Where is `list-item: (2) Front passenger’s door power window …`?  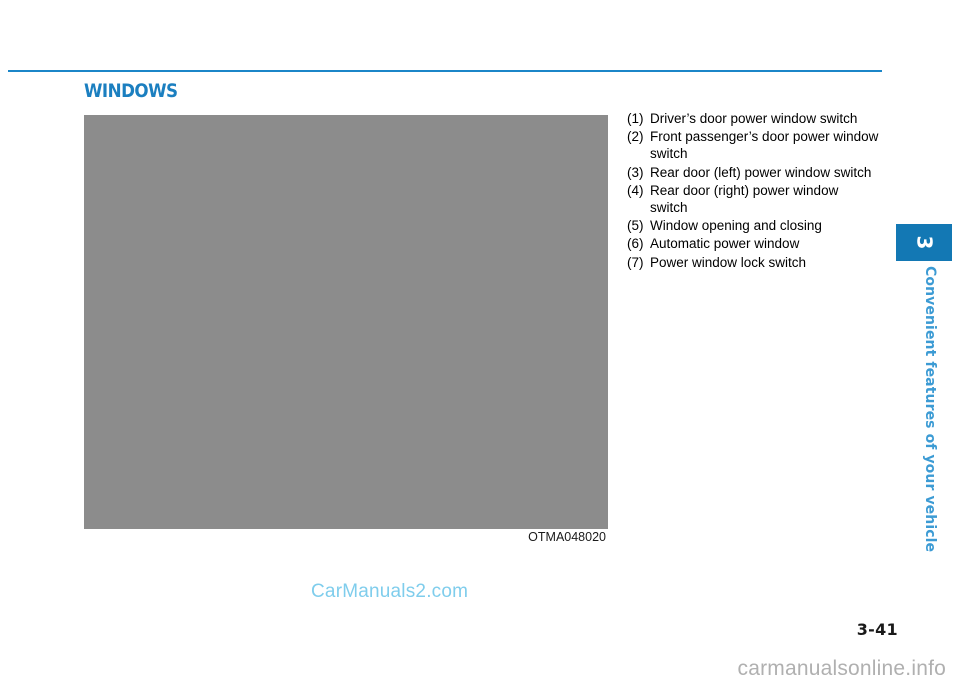 list-item: (2) Front passenger’s door power window … is located at coordinates (753, 145).